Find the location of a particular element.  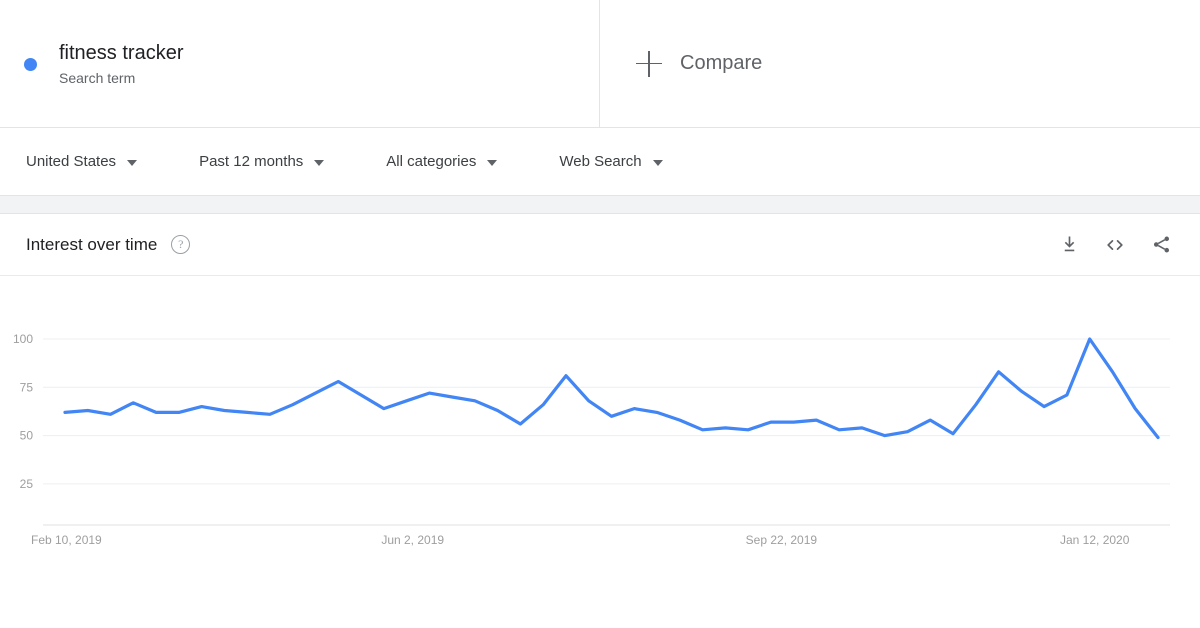

y-axis-tick-label: 25 is located at coordinates (27, 484).